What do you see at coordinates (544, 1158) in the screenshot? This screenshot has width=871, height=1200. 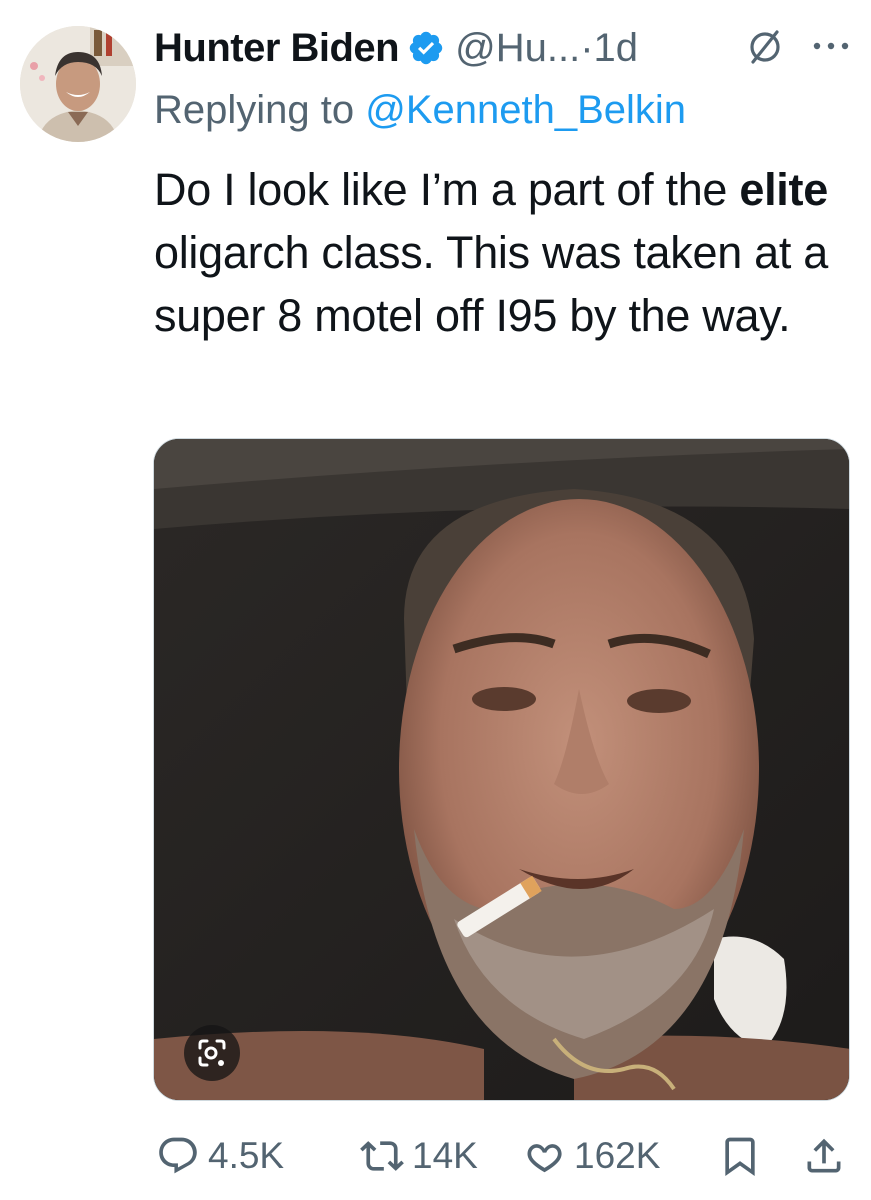 I see `heart-icon` at bounding box center [544, 1158].